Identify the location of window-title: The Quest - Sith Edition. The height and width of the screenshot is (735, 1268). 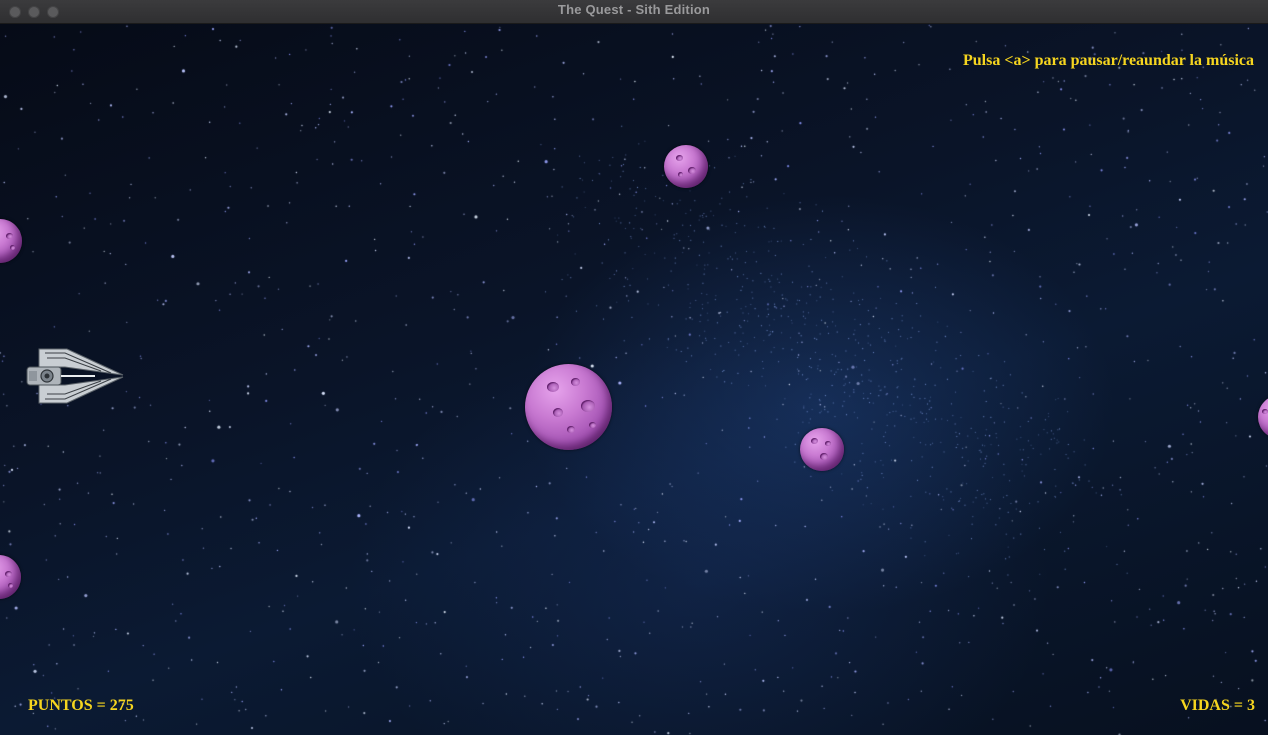
(634, 9).